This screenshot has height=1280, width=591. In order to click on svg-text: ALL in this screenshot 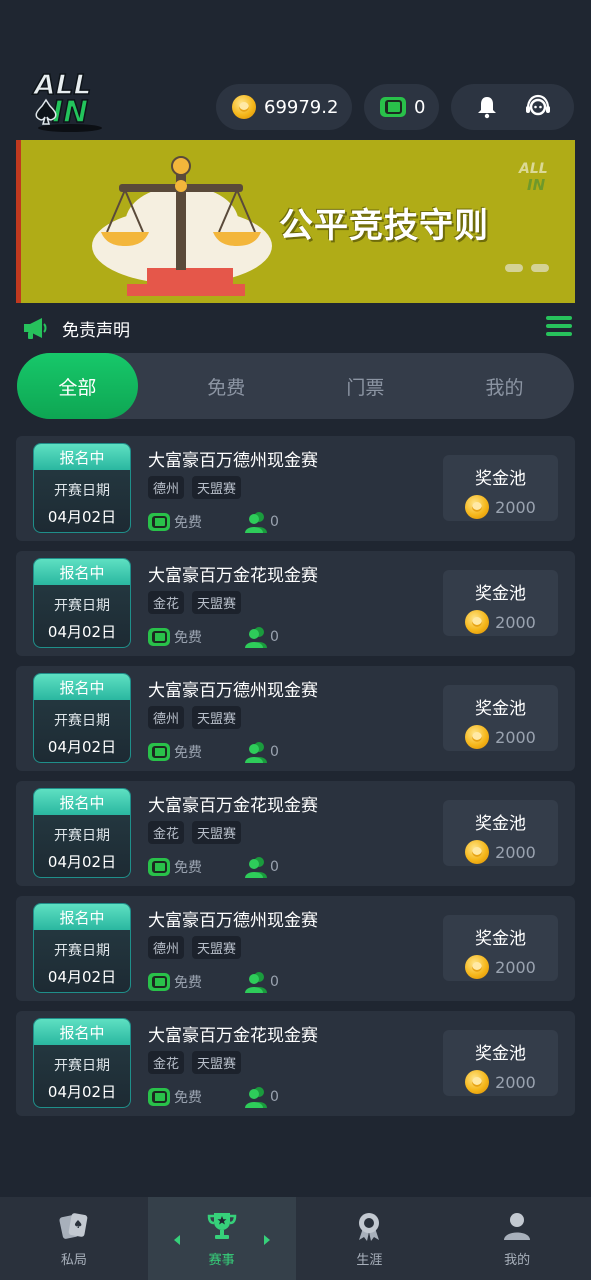, I will do `click(533, 169)`.